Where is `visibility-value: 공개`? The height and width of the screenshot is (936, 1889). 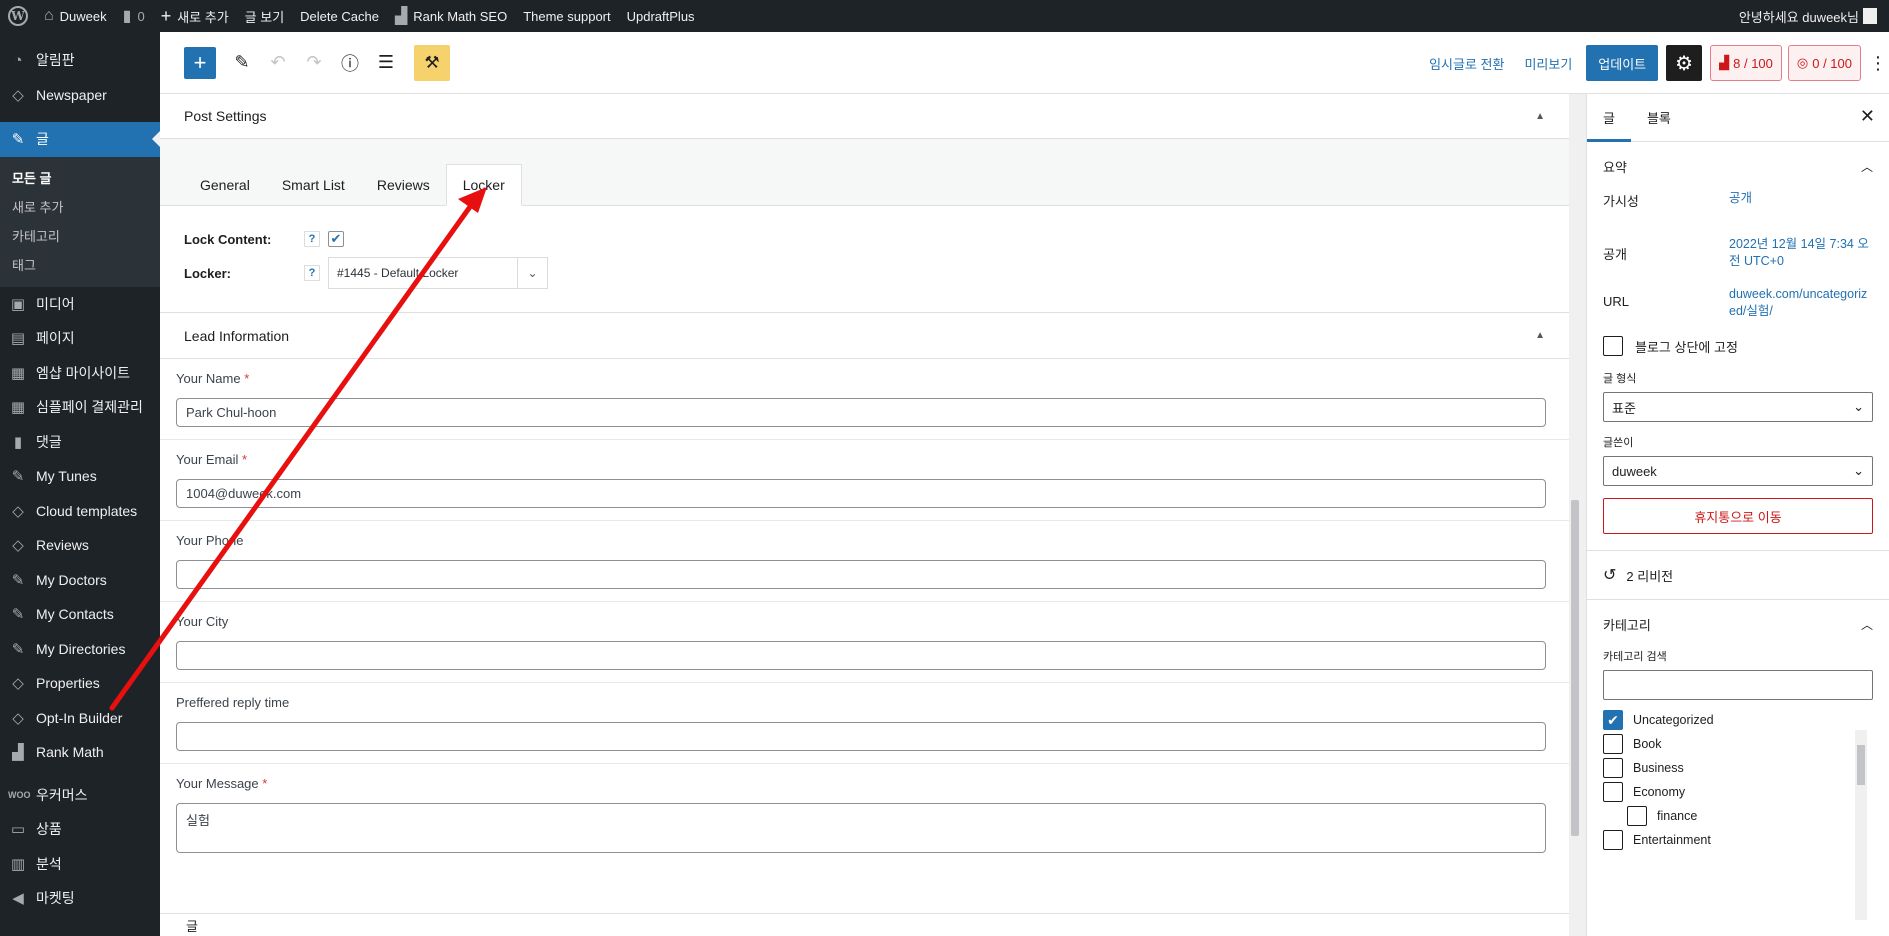
visibility-value: 공개 is located at coordinates (1799, 198).